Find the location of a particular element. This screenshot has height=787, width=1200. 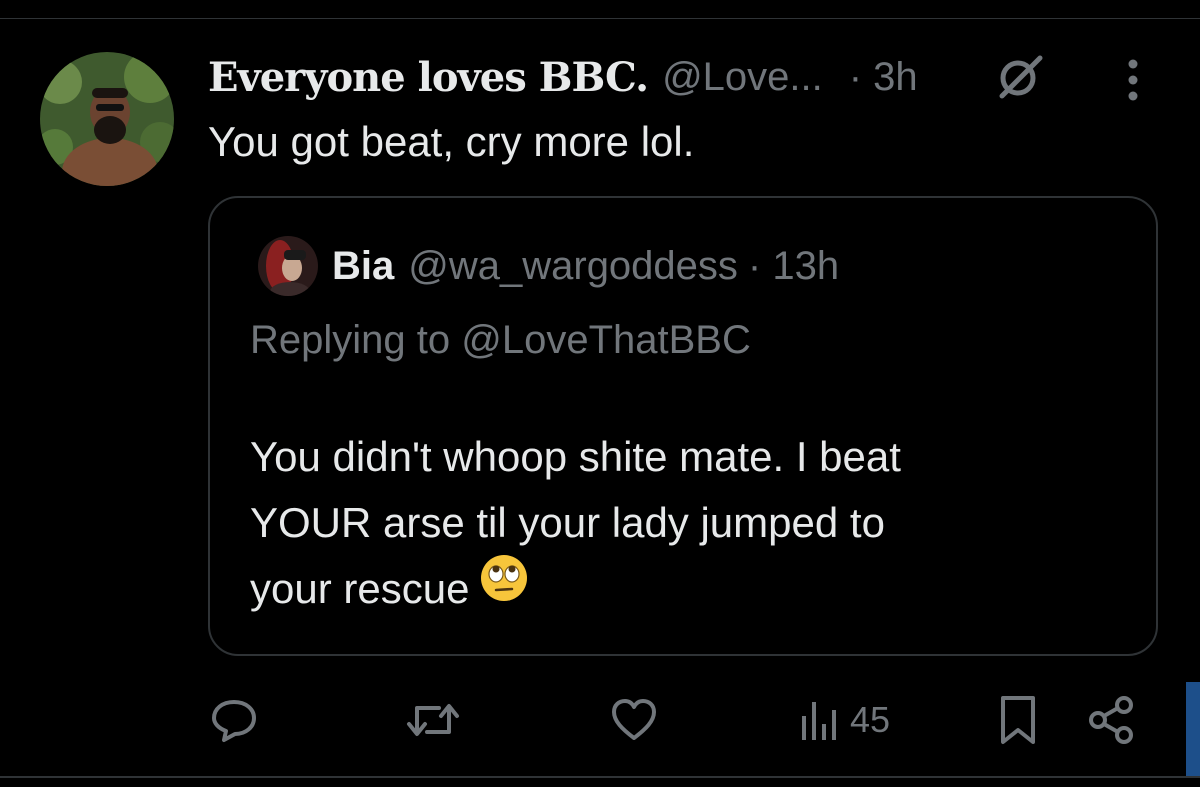

bookmark-button is located at coordinates (1018, 720).